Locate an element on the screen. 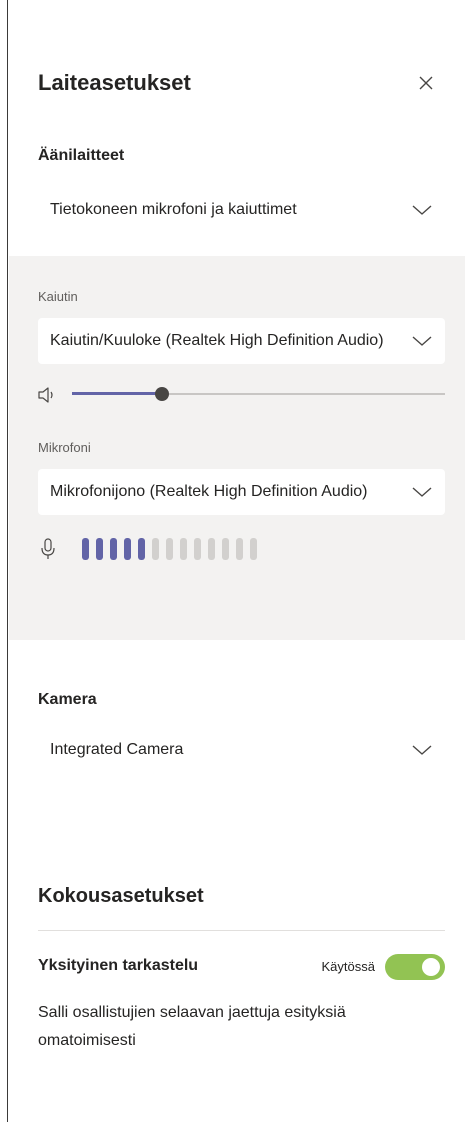 This screenshot has height=1122, width=465. panel-header: Laiteasetukset is located at coordinates (238, 83).